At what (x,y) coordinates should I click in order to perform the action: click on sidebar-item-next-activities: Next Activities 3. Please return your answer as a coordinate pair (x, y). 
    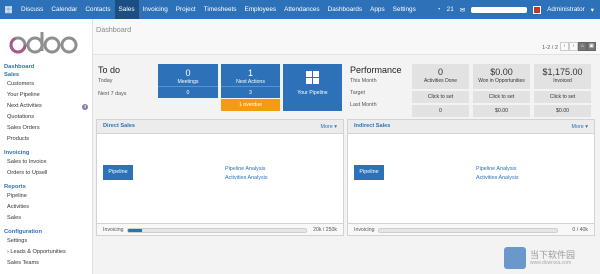
    Looking at the image, I should click on (46, 106).